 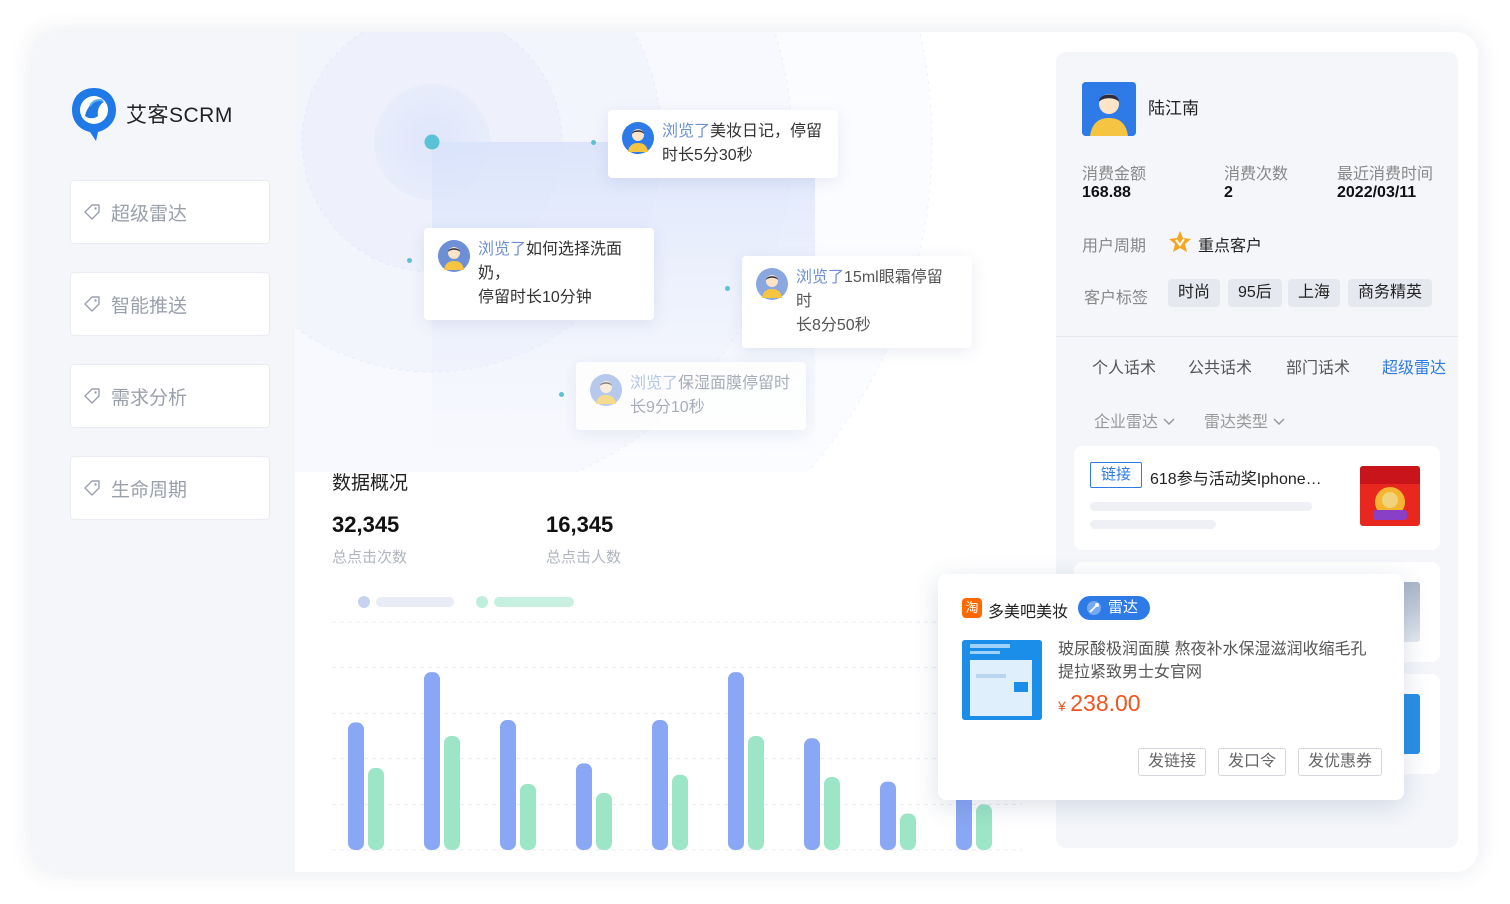 What do you see at coordinates (1390, 293) in the screenshot?
I see `customer-tag: 商务精英` at bounding box center [1390, 293].